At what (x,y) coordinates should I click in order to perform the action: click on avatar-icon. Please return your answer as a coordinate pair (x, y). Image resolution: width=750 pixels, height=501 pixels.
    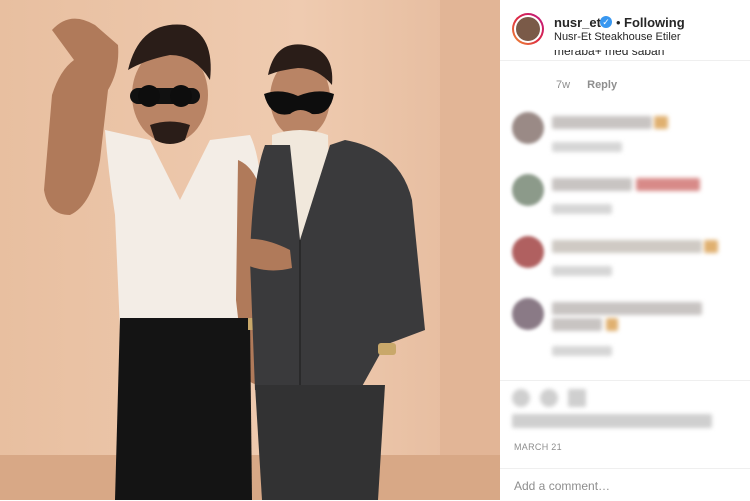
    Looking at the image, I should click on (528, 29).